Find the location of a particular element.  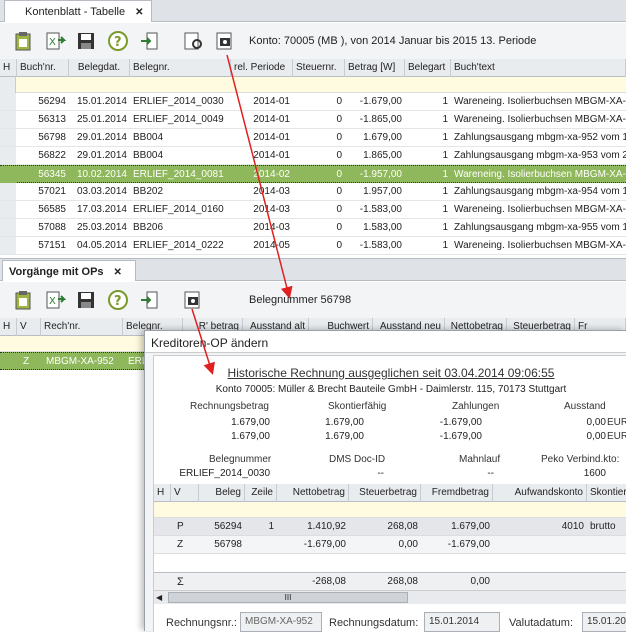

value-rechnungsbetrag: 1.679,00 is located at coordinates (250, 422).